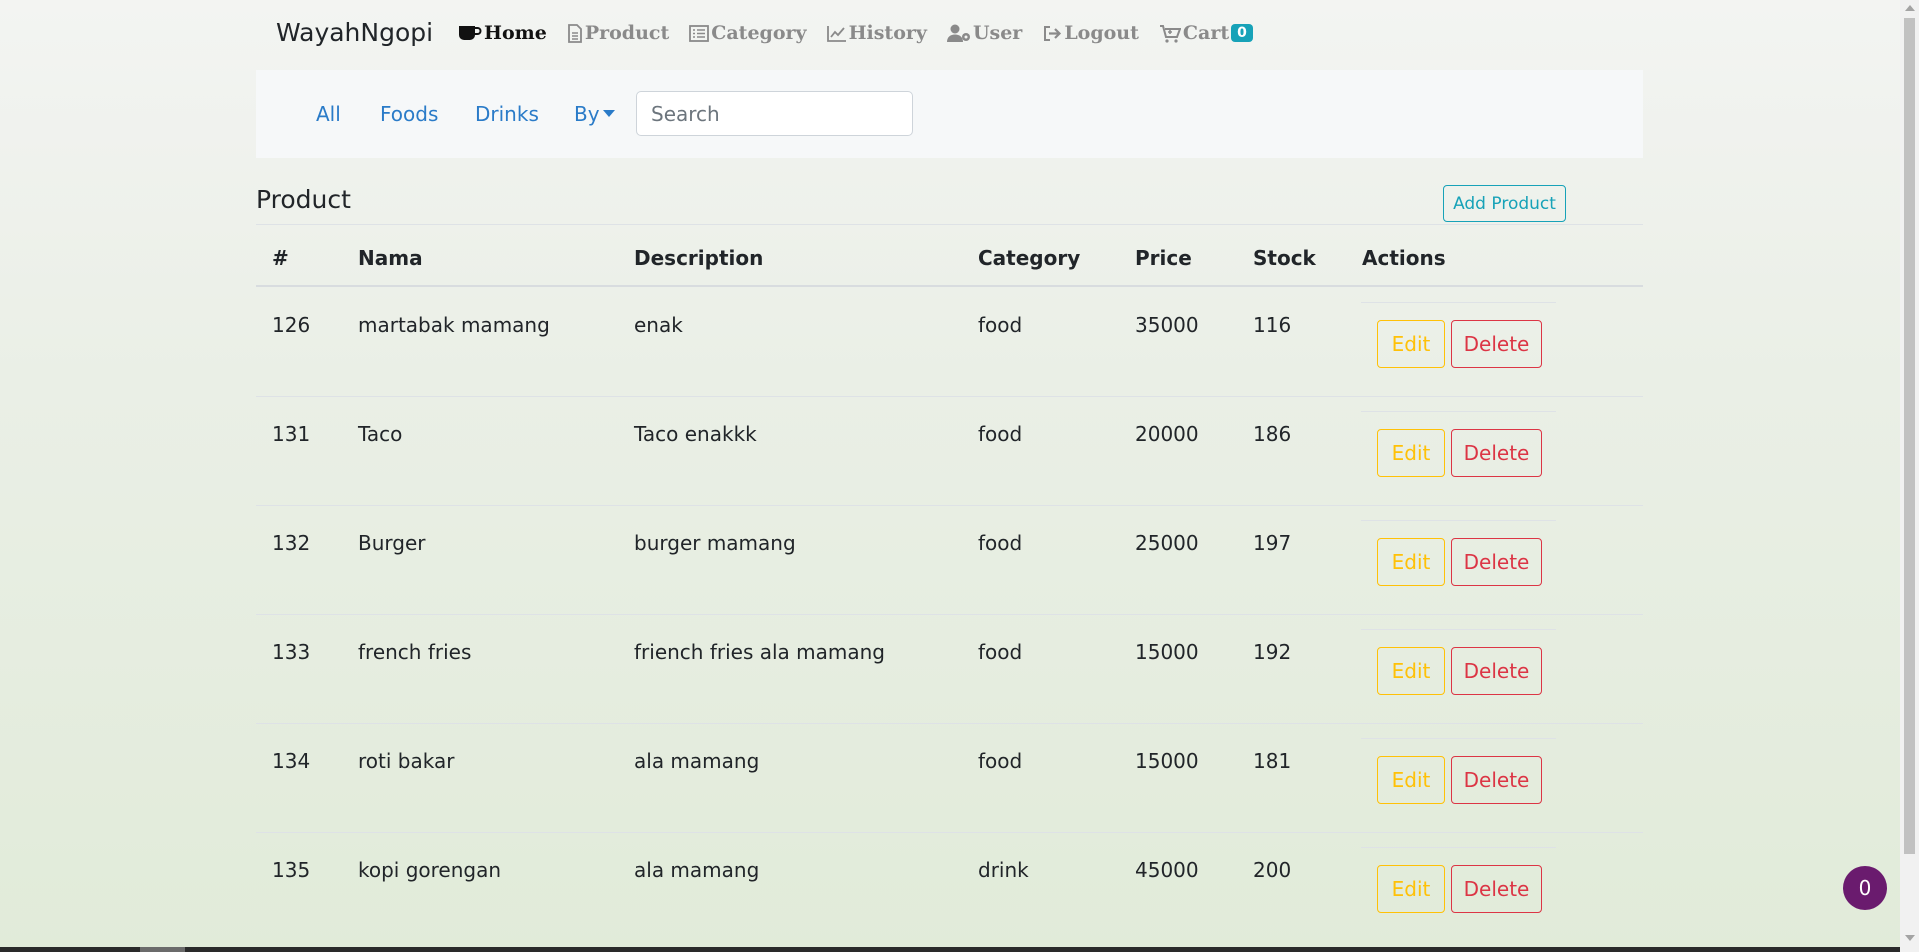 Image resolution: width=1919 pixels, height=952 pixels. I want to click on nav-logout-label: Logout, so click(1101, 33).